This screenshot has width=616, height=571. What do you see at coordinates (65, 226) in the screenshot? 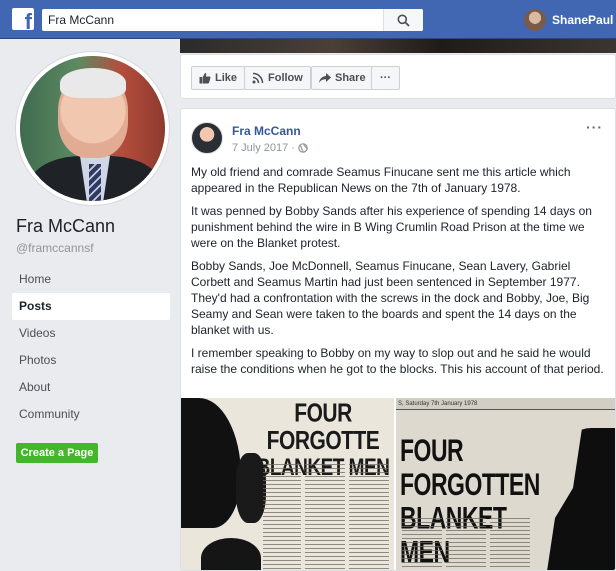
I see `page-name: Fra McCann` at bounding box center [65, 226].